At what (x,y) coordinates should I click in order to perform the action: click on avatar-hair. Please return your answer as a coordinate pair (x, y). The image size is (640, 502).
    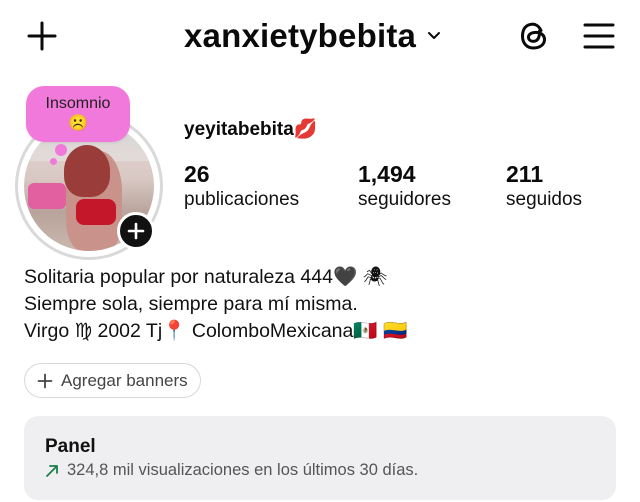
    Looking at the image, I should click on (87, 171).